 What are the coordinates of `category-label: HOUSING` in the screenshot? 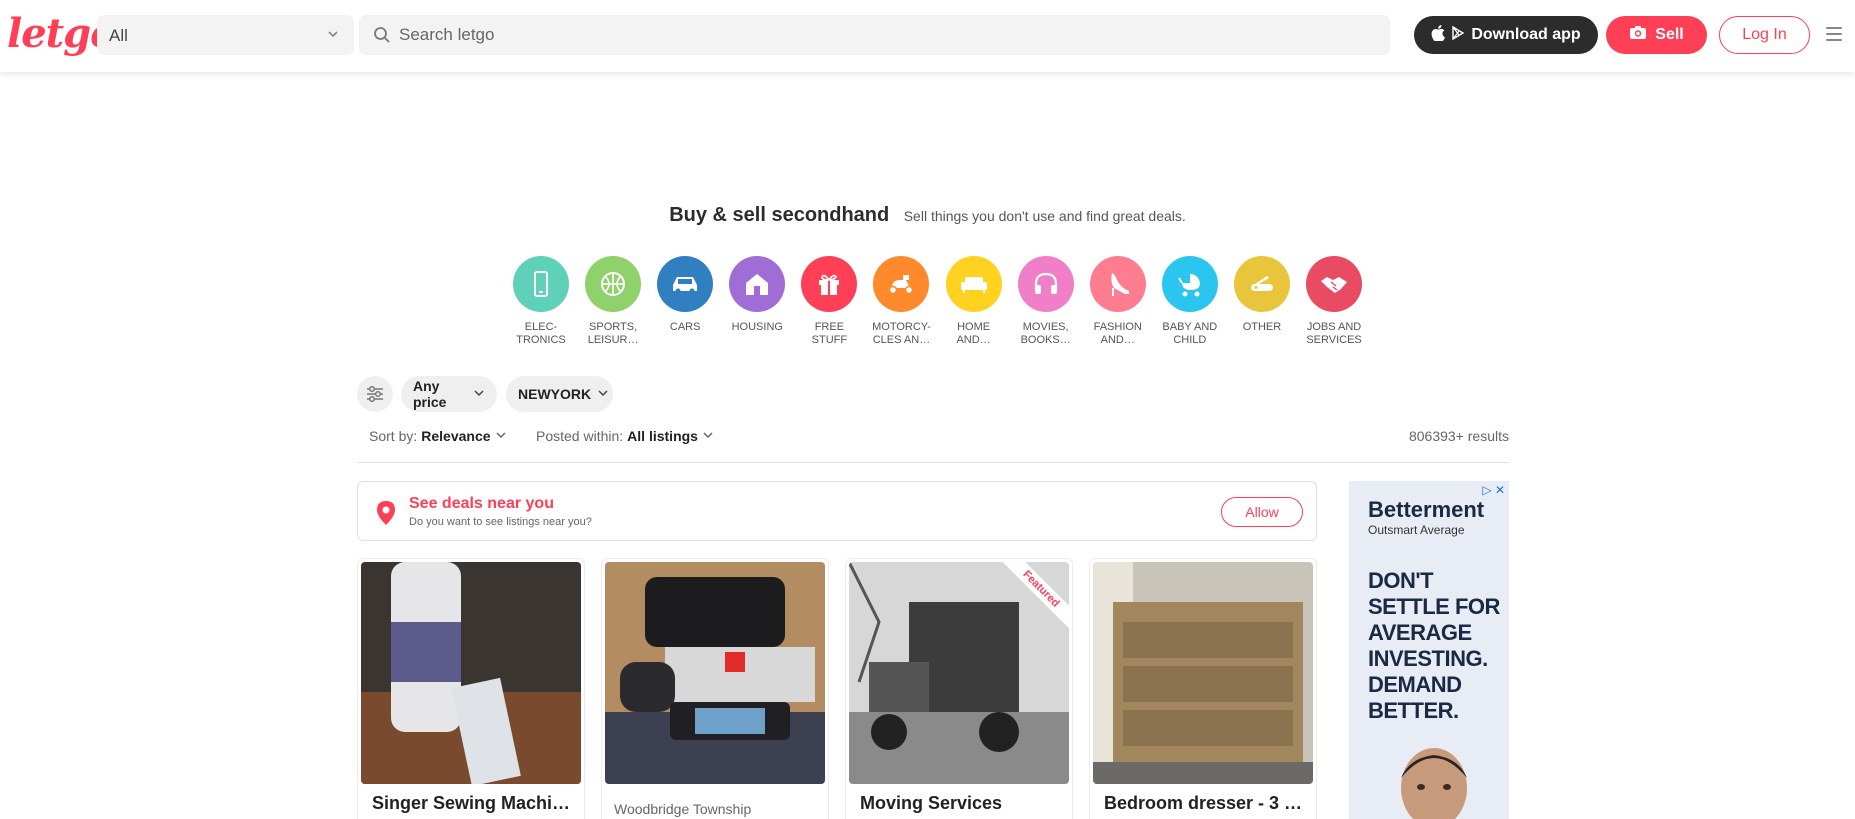 It's located at (757, 327).